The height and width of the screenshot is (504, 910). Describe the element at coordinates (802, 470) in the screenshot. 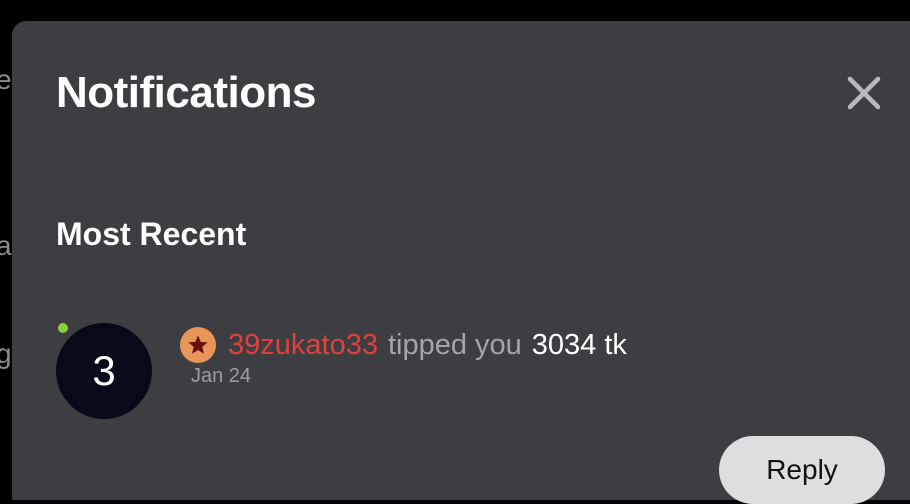

I see `reply-button: Reply` at that location.